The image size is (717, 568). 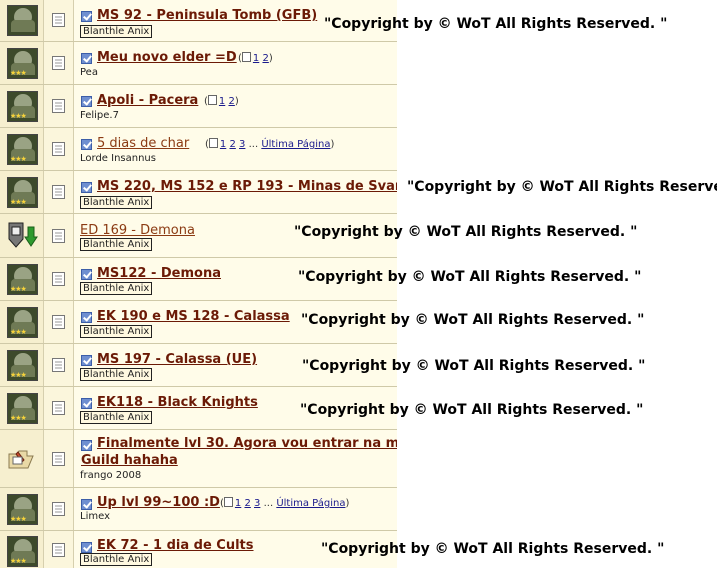 What do you see at coordinates (99, 116) in the screenshot?
I see `topic-author: Felipe.7` at bounding box center [99, 116].